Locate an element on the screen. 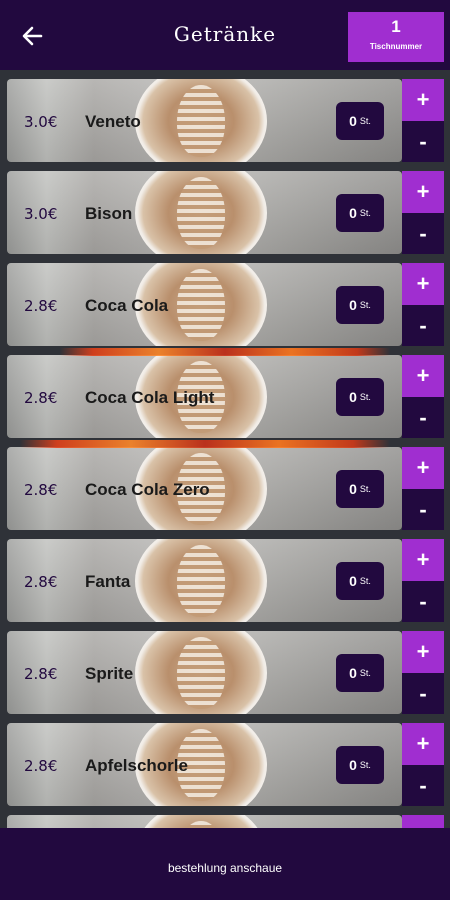 The image size is (450, 900). drink-name: Apfelschorle is located at coordinates (136, 765).